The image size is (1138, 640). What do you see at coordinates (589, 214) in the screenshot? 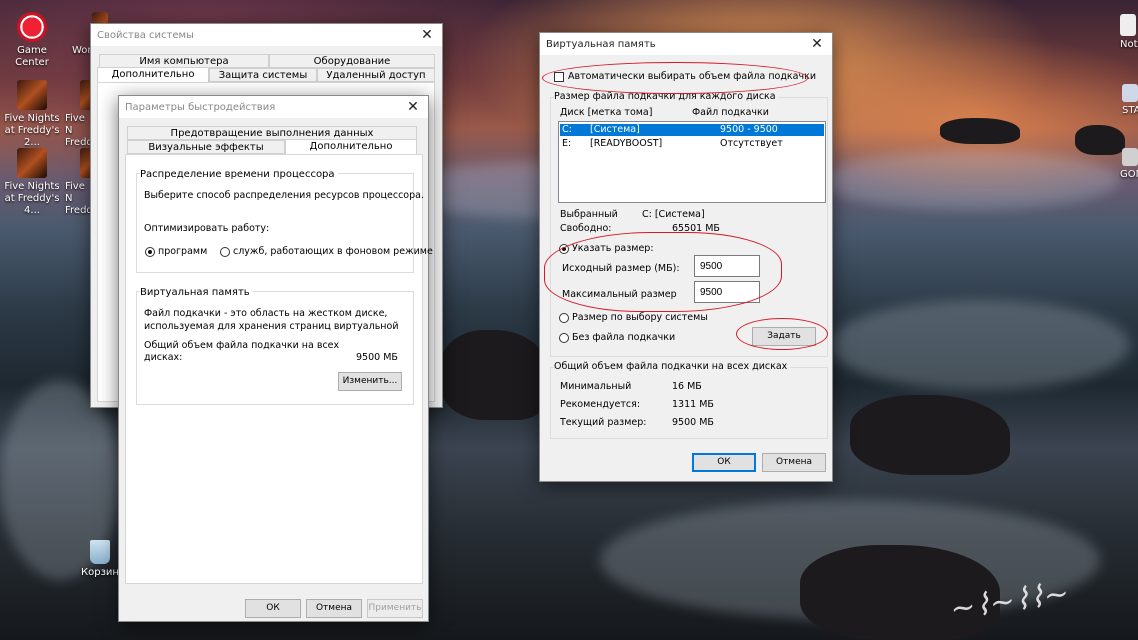
I see `selected-drive-label: Выбранный` at bounding box center [589, 214].